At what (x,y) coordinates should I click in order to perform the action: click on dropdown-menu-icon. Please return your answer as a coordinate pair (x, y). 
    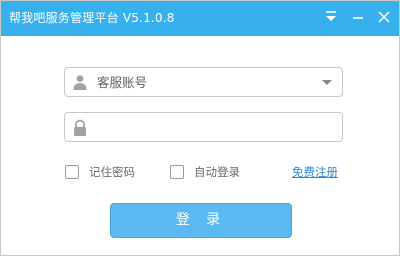
    Looking at the image, I should click on (331, 17).